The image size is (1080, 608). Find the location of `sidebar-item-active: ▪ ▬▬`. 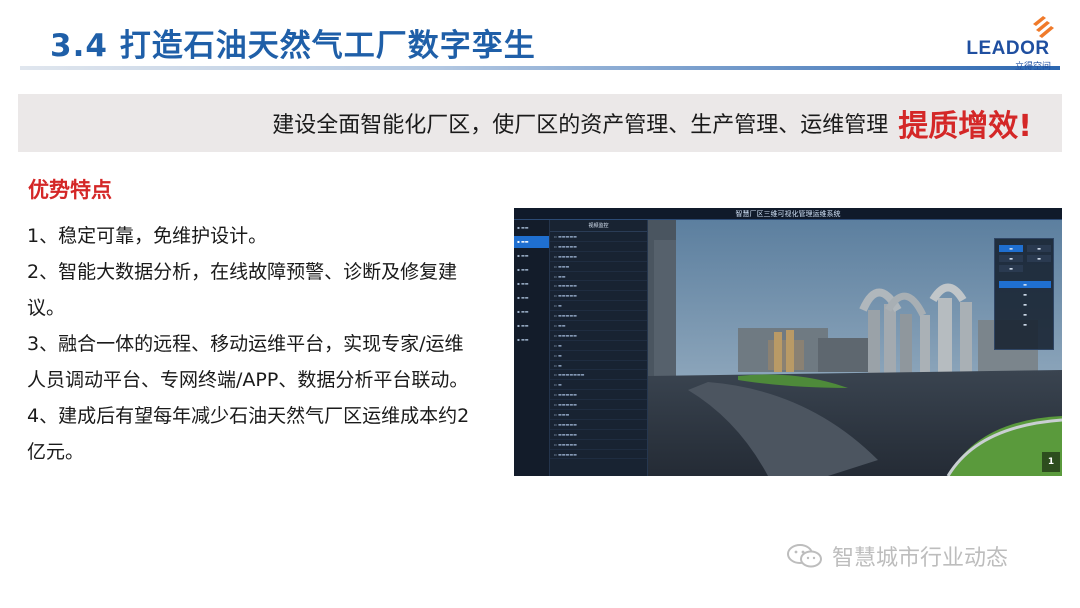

sidebar-item-active: ▪ ▬▬ is located at coordinates (531, 242).